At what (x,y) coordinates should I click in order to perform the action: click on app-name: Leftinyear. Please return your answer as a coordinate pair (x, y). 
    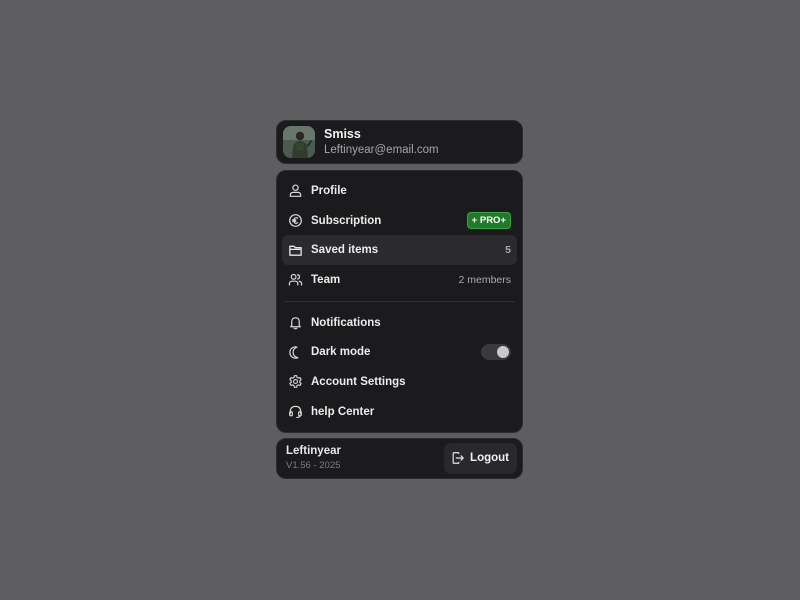
    Looking at the image, I should click on (313, 451).